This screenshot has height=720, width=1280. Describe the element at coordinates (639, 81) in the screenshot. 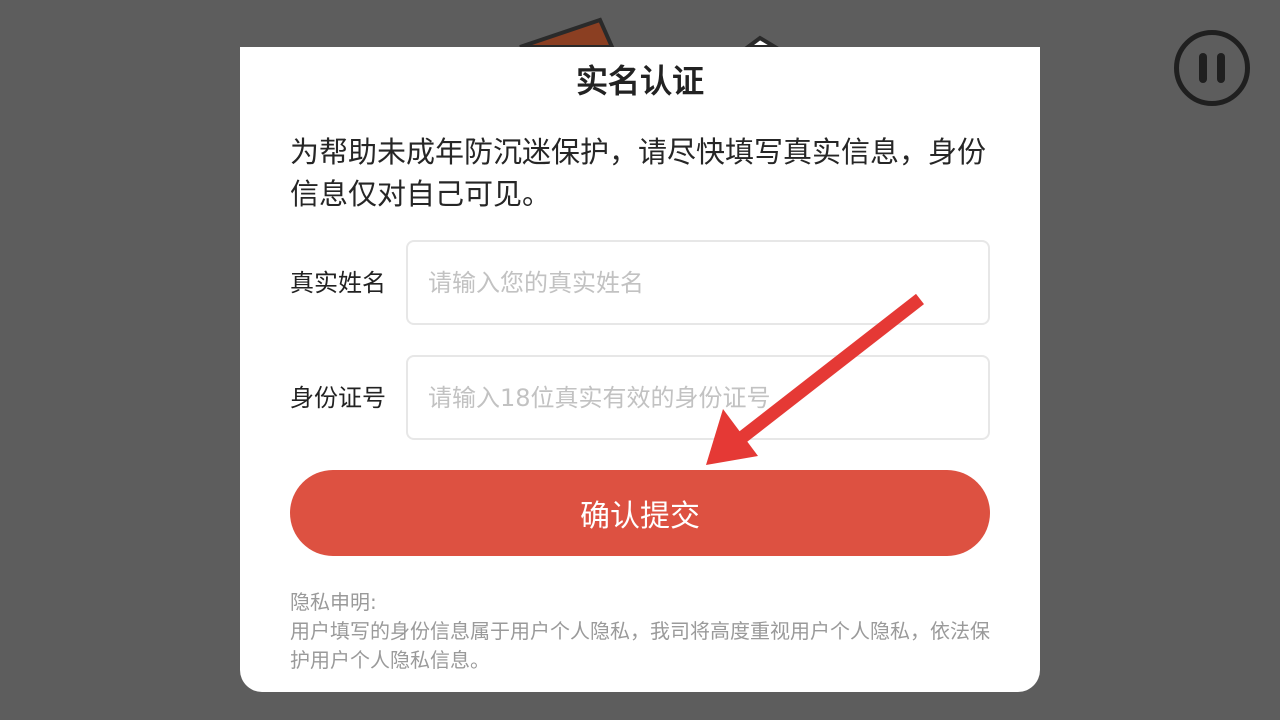

I see `dialog-title: 实名认证` at that location.